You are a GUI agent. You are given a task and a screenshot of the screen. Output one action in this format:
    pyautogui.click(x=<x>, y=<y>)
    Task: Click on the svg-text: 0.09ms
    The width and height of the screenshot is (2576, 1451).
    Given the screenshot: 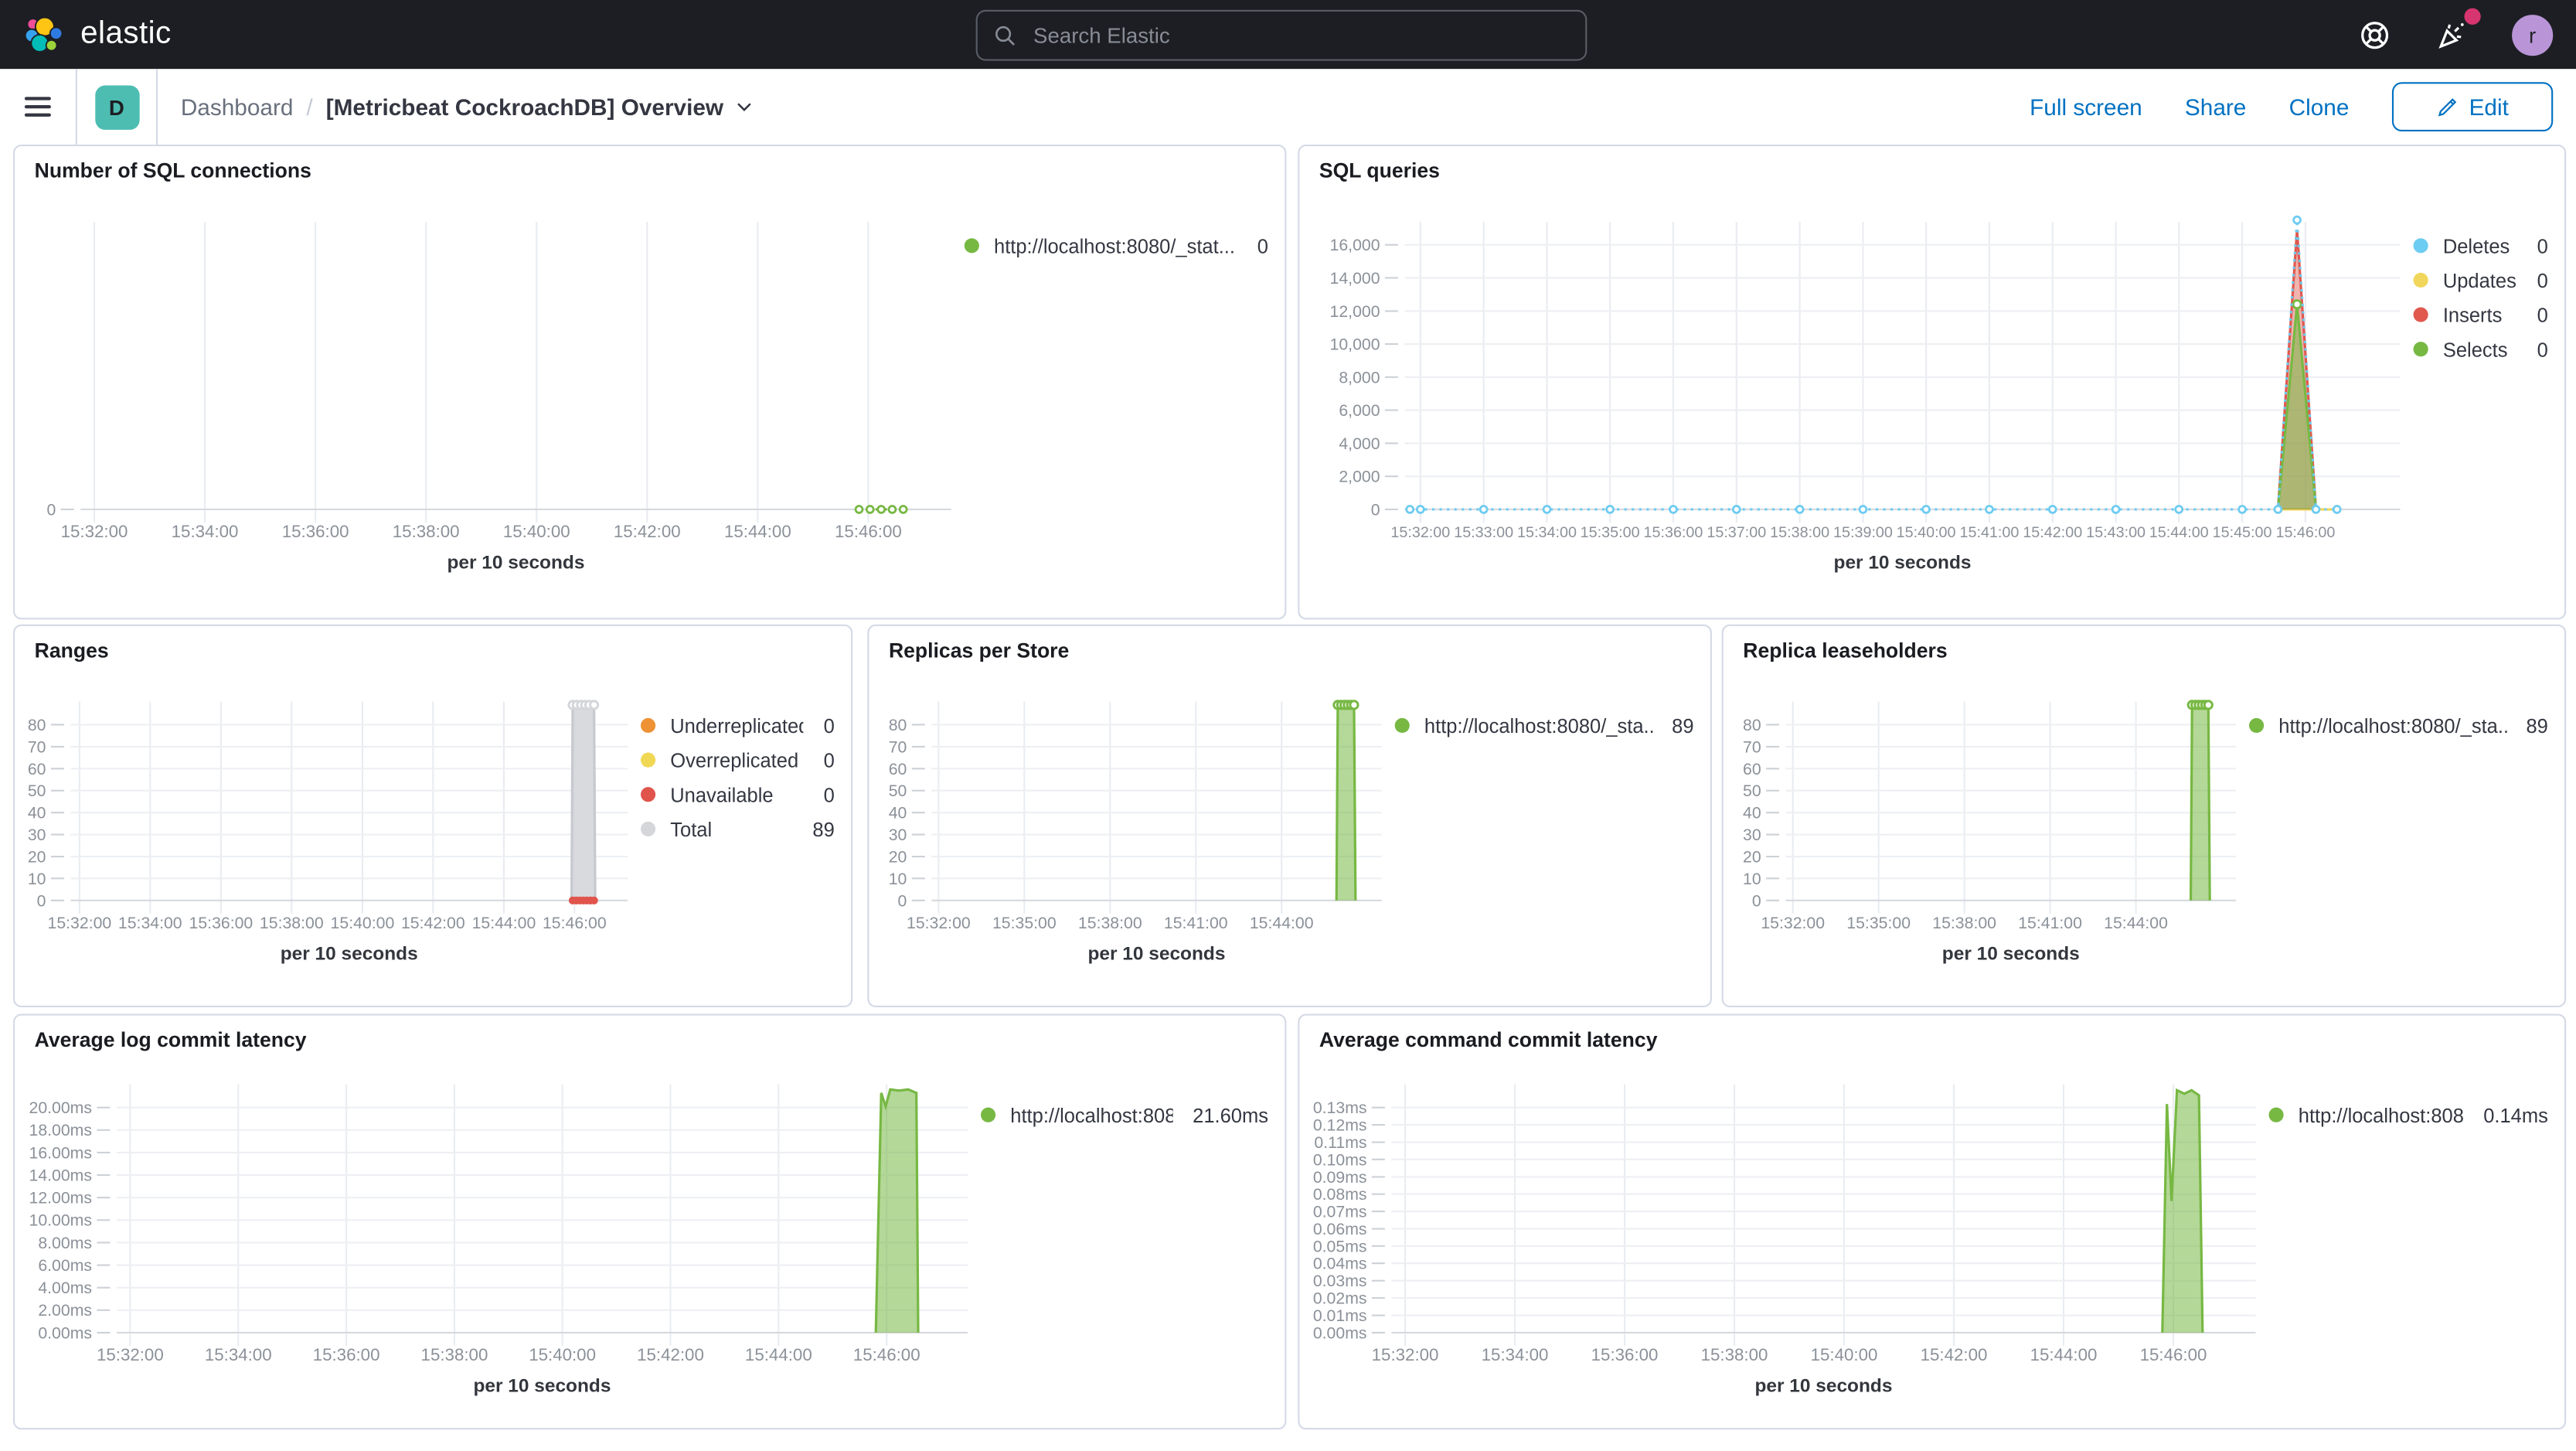 What is the action you would take?
    pyautogui.click(x=1340, y=1177)
    